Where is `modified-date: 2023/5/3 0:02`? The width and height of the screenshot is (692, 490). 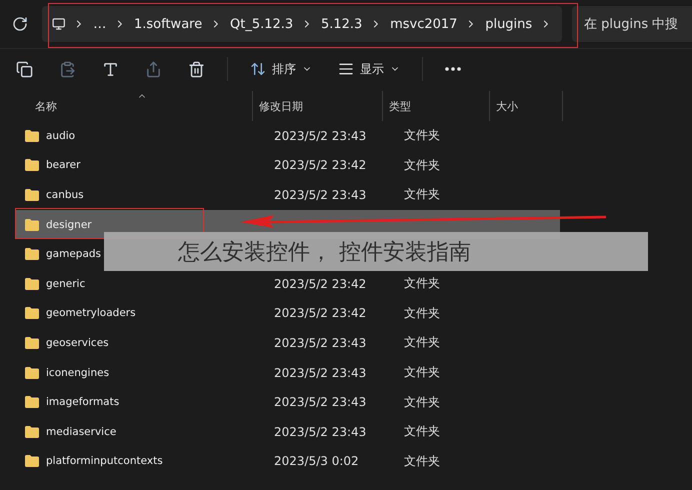
modified-date: 2023/5/3 0:02 is located at coordinates (316, 461).